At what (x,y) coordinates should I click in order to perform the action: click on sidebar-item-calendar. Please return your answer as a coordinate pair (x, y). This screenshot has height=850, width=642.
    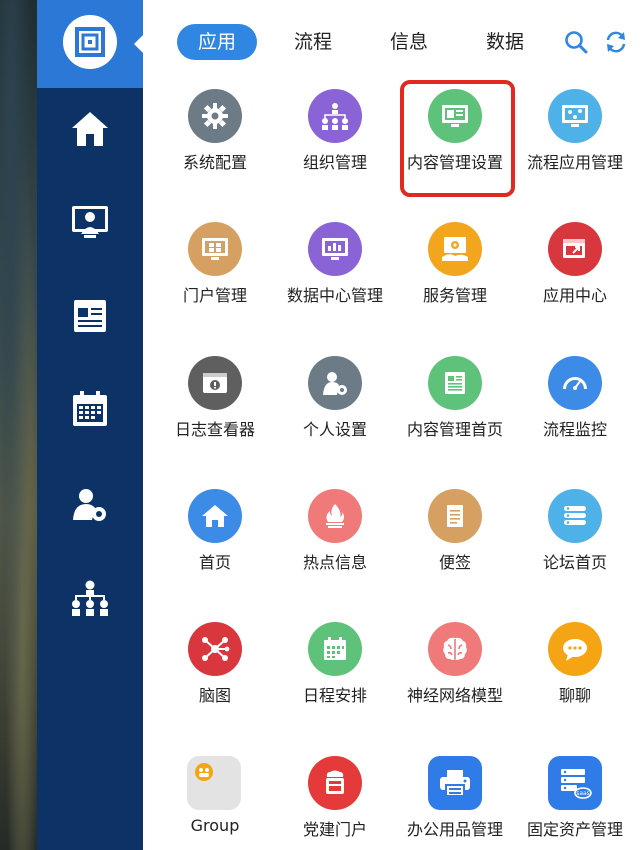
    Looking at the image, I should click on (90, 409).